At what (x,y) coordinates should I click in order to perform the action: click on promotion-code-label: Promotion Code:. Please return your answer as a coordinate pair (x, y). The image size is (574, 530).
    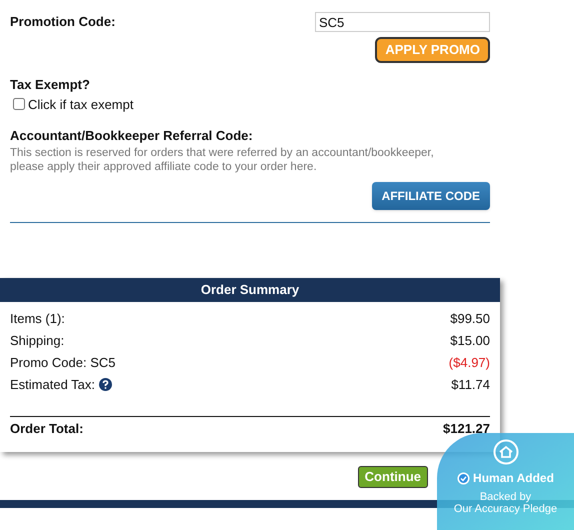
    Looking at the image, I should click on (63, 22).